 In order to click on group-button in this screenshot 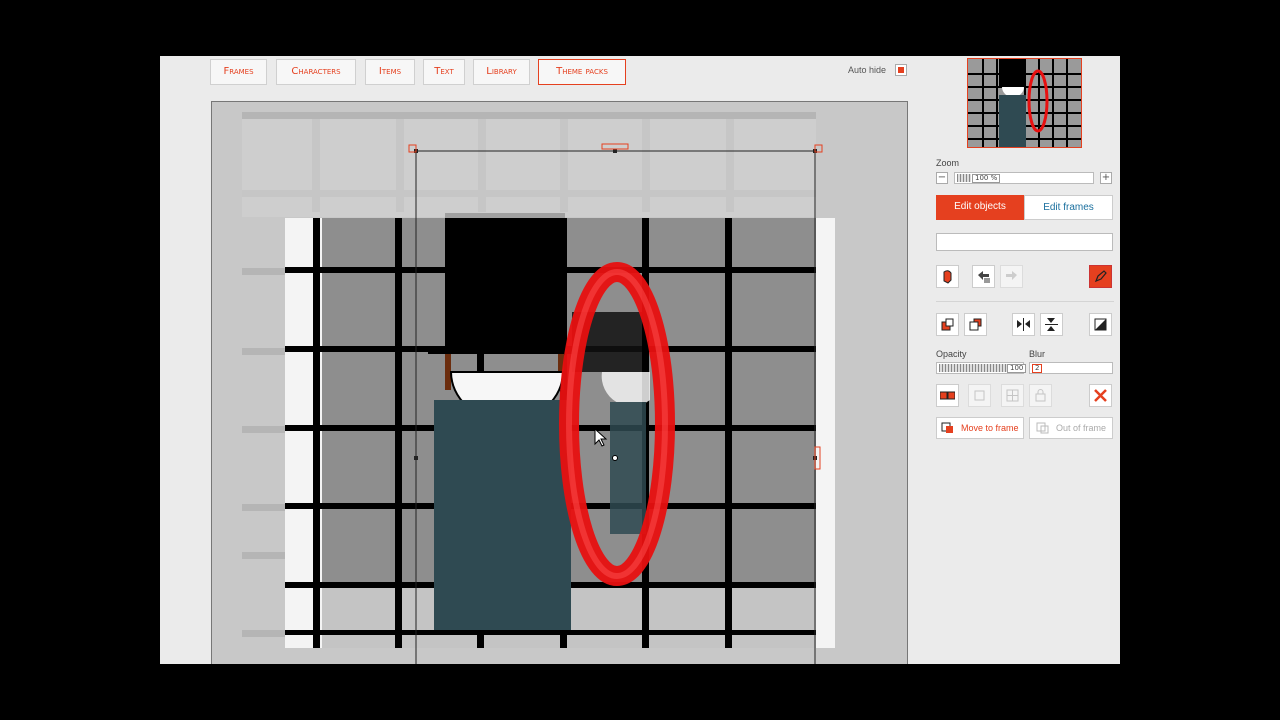, I will do `click(947, 395)`.